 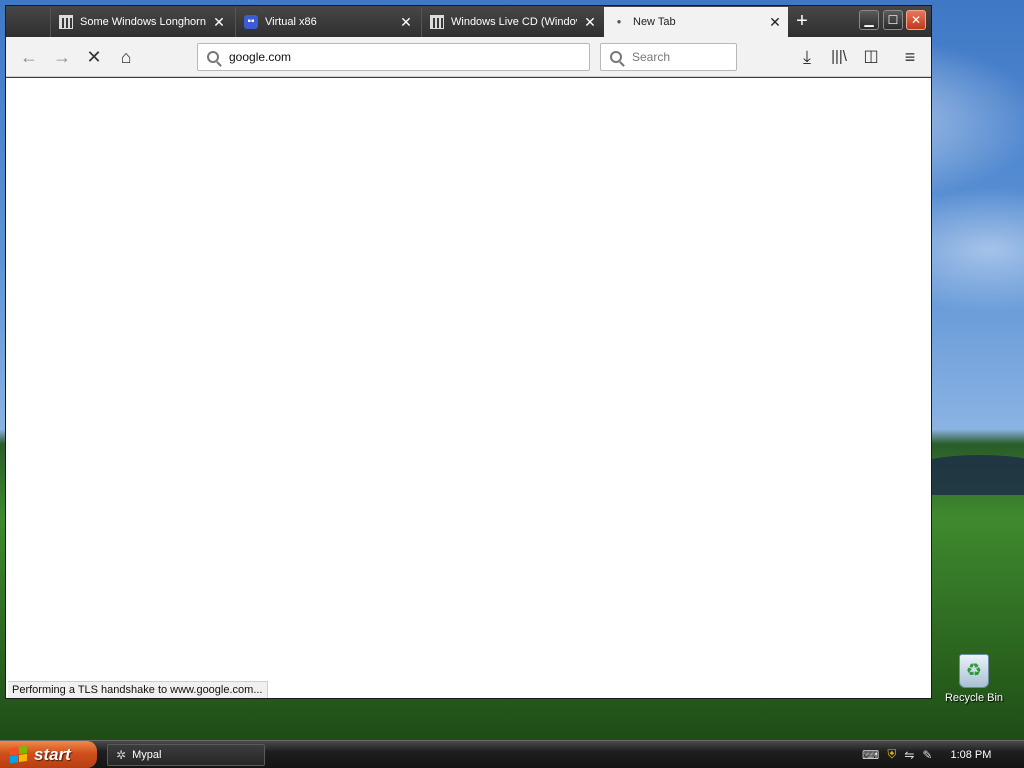 I want to click on new-tab-button: +, so click(x=802, y=22).